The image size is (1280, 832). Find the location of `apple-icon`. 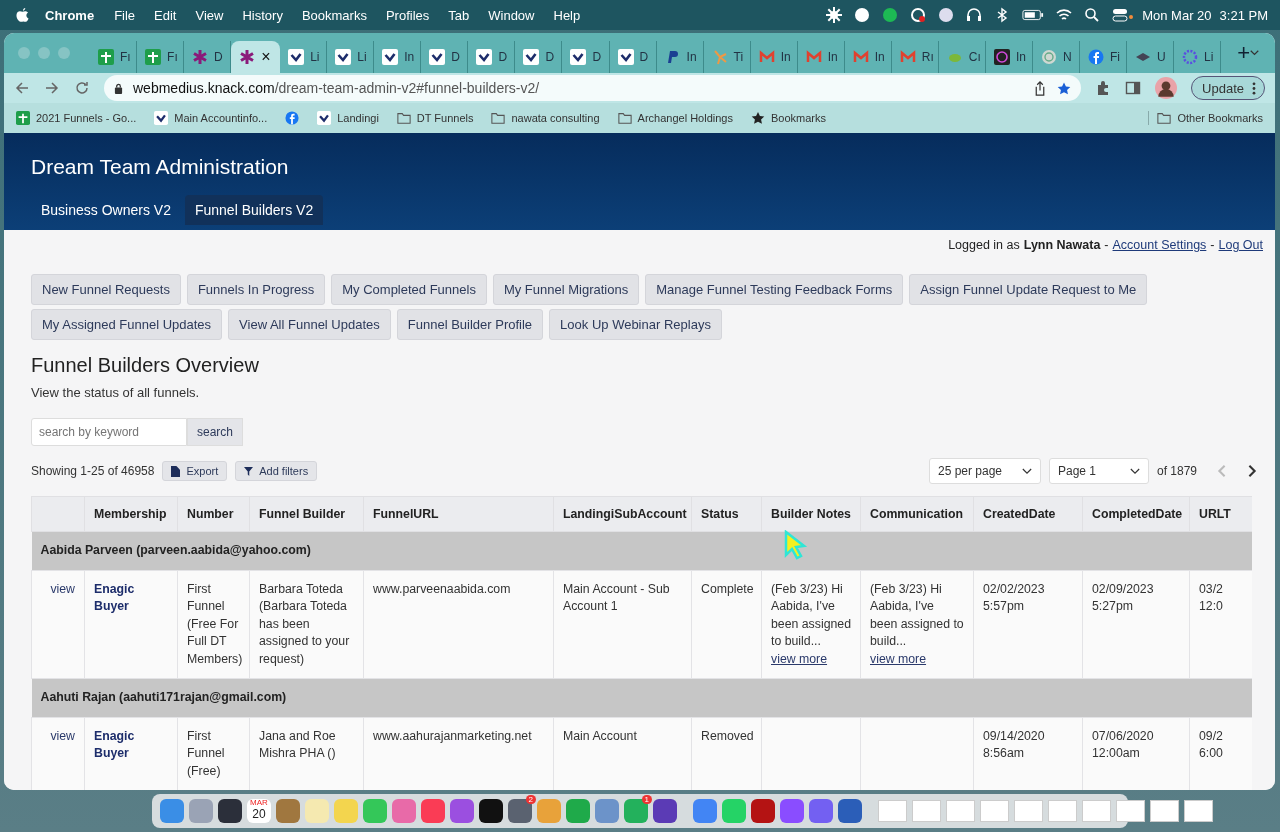

apple-icon is located at coordinates (22, 15).